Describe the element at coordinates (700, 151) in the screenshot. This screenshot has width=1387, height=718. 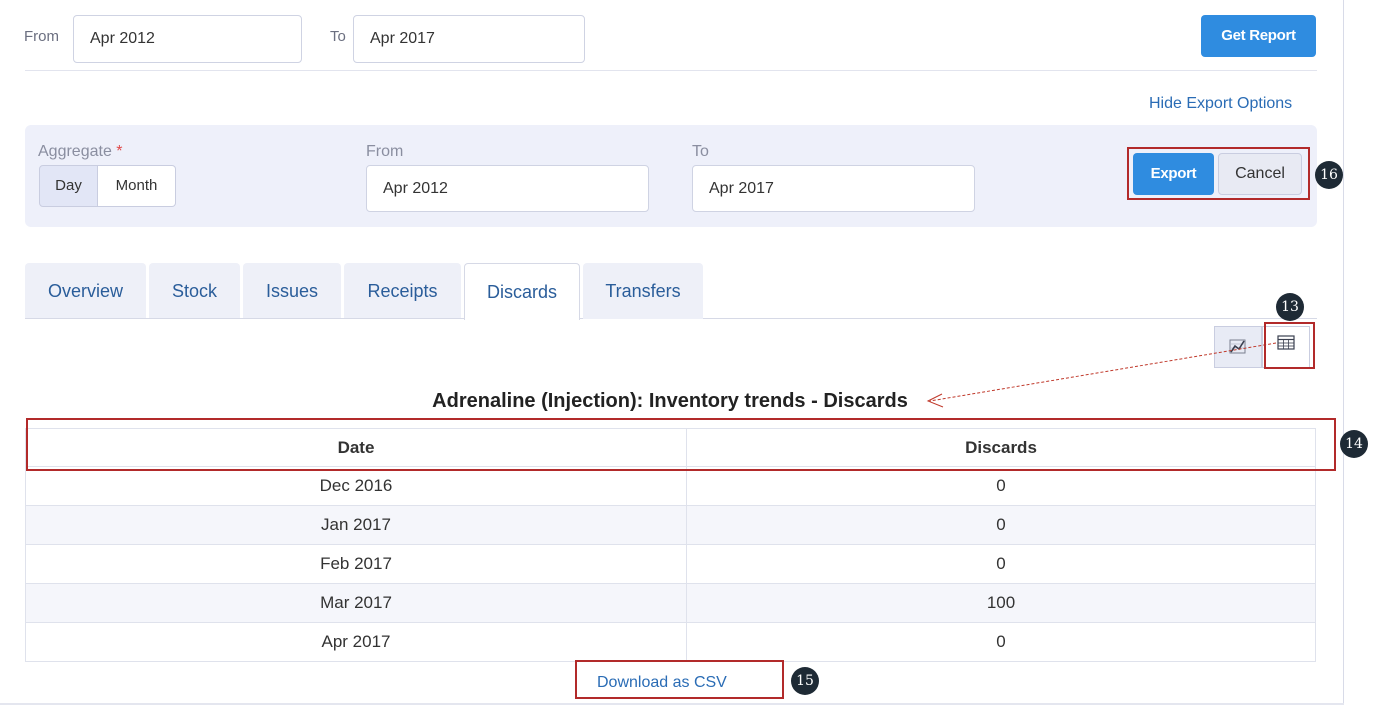
I see `export-to-label: To` at that location.